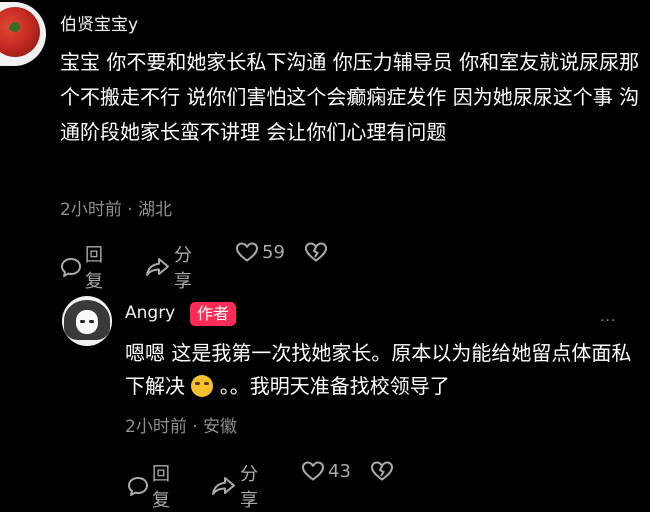  Describe the element at coordinates (331, 386) in the screenshot. I see `reply-text-end: 。。我明天准备找校领导了` at that location.